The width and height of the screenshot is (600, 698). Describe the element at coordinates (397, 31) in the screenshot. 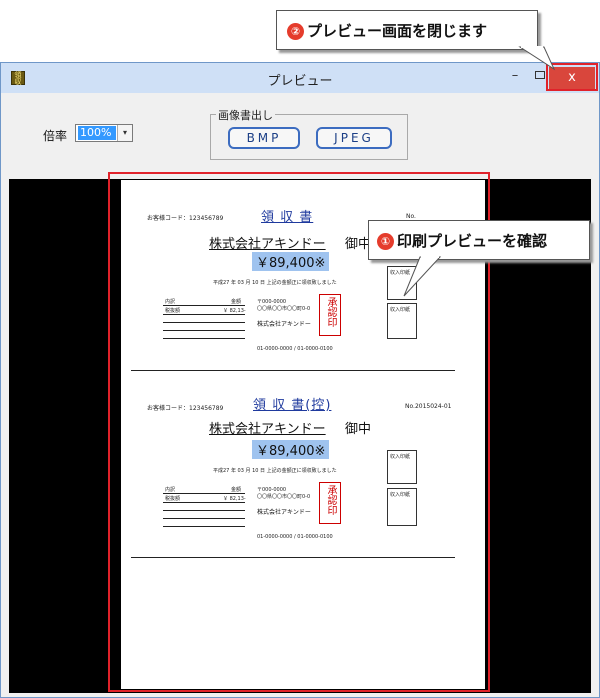

I see `close-hint-text: プレビュー画面を閉じます` at that location.